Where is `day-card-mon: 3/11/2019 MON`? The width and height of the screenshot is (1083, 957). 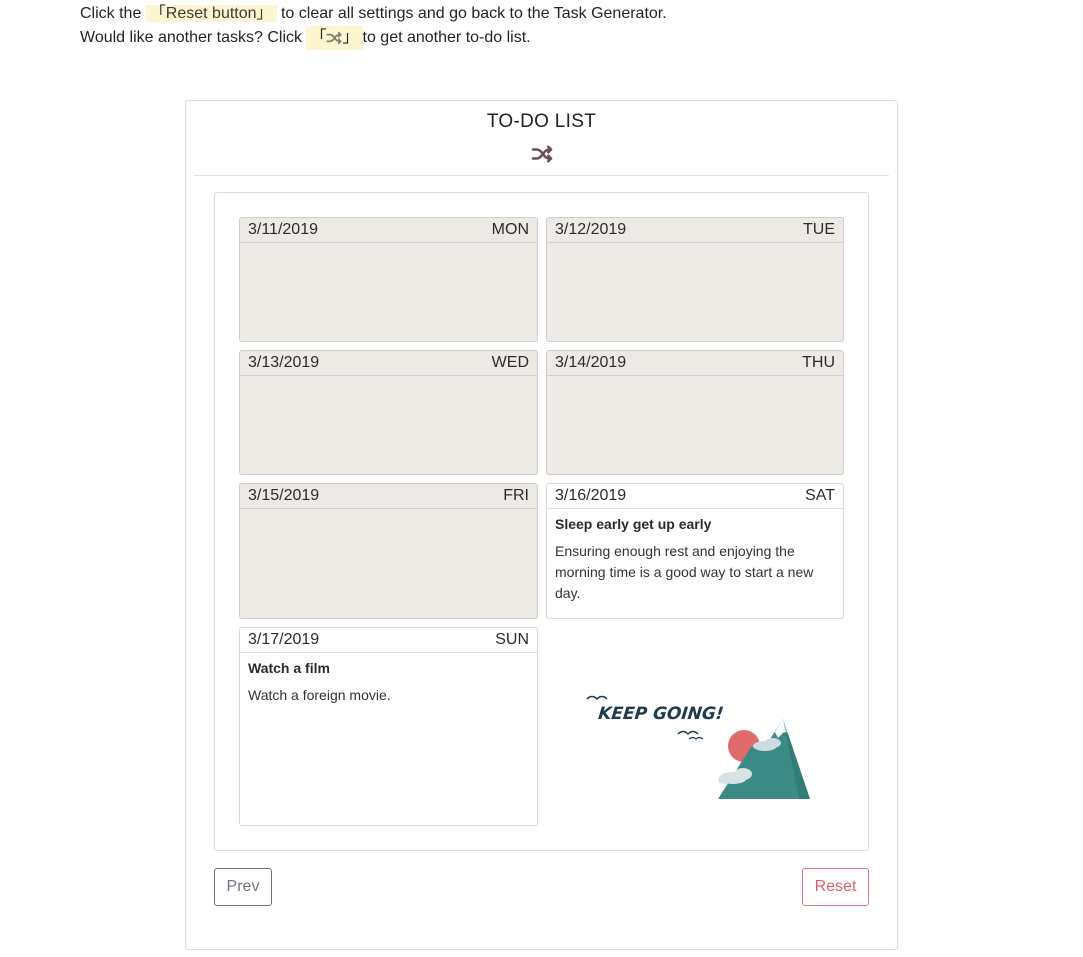 day-card-mon: 3/11/2019 MON is located at coordinates (388, 279).